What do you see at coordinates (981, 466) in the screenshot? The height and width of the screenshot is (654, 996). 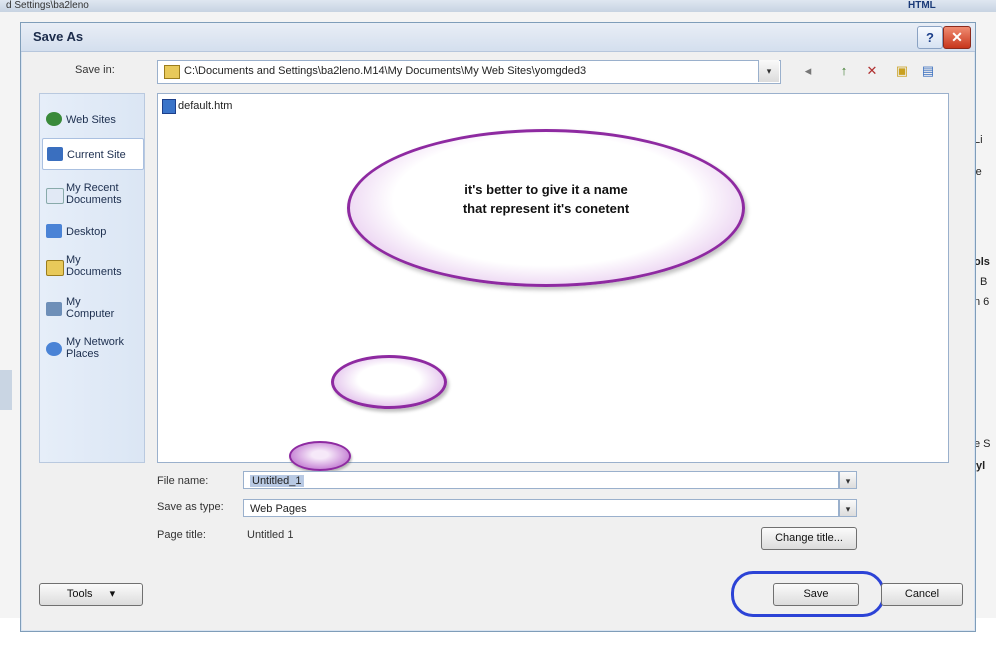 I see `background-text: yl` at bounding box center [981, 466].